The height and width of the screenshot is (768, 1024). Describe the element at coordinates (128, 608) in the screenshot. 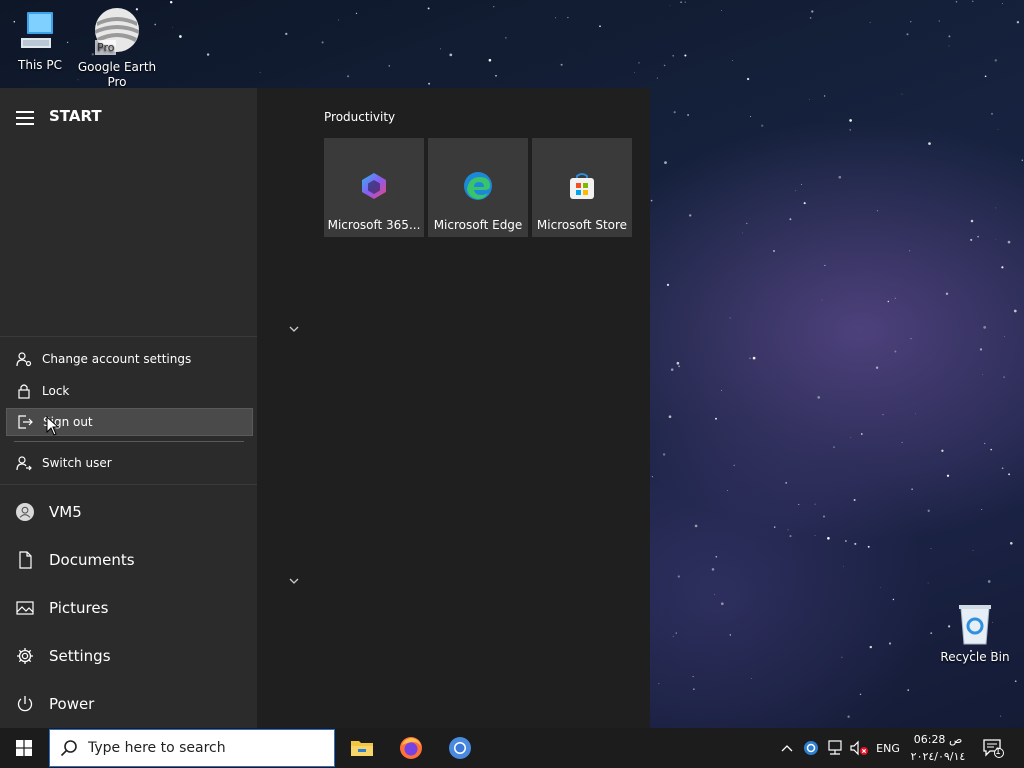

I see `nav-item-pictures: Pictures` at that location.